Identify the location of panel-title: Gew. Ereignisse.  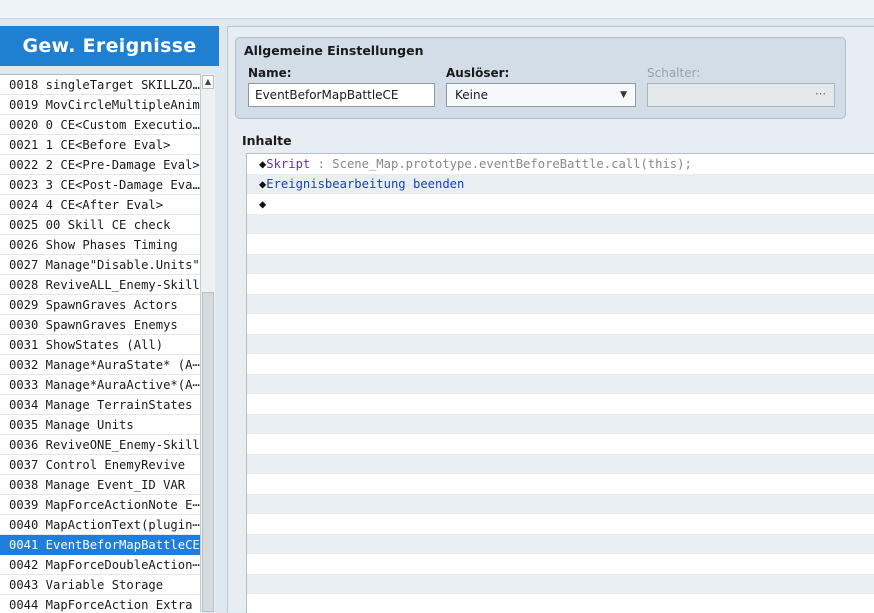
(109, 46).